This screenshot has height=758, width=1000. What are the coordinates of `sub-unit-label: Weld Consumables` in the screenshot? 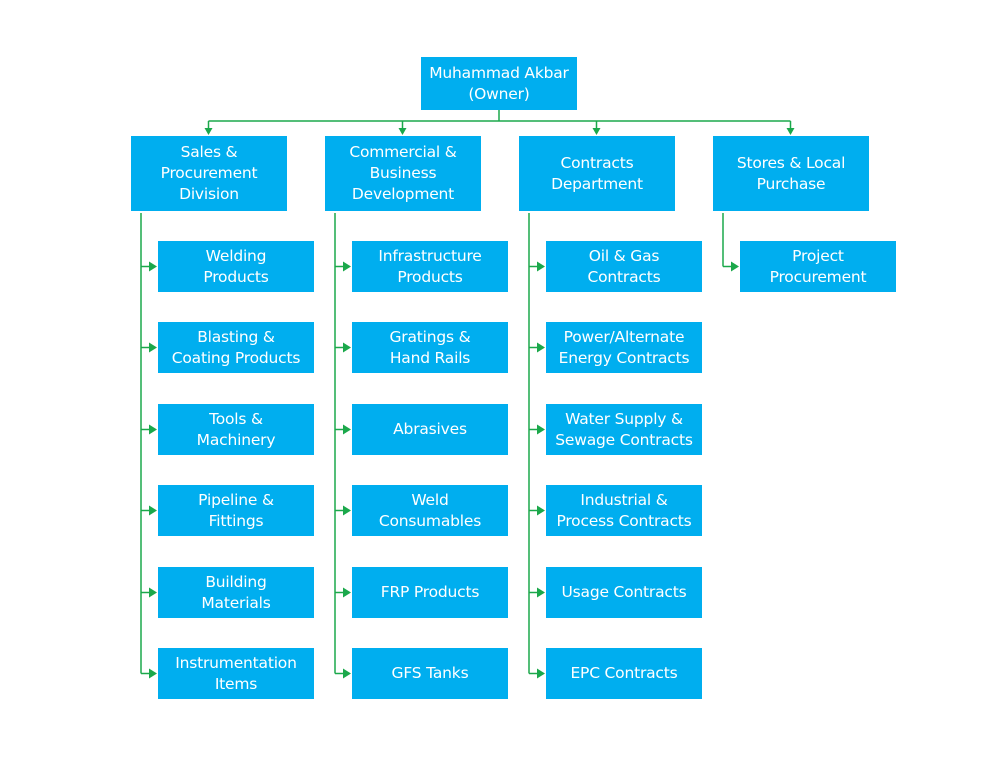 It's located at (430, 510).